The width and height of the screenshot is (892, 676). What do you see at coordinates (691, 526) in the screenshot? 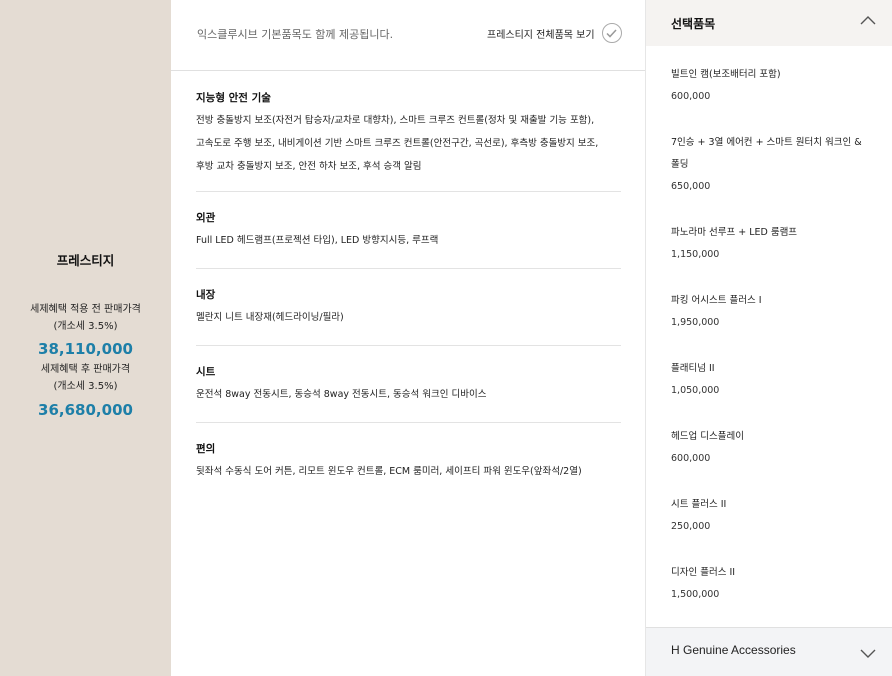
I see `option-price: 250,000` at bounding box center [691, 526].